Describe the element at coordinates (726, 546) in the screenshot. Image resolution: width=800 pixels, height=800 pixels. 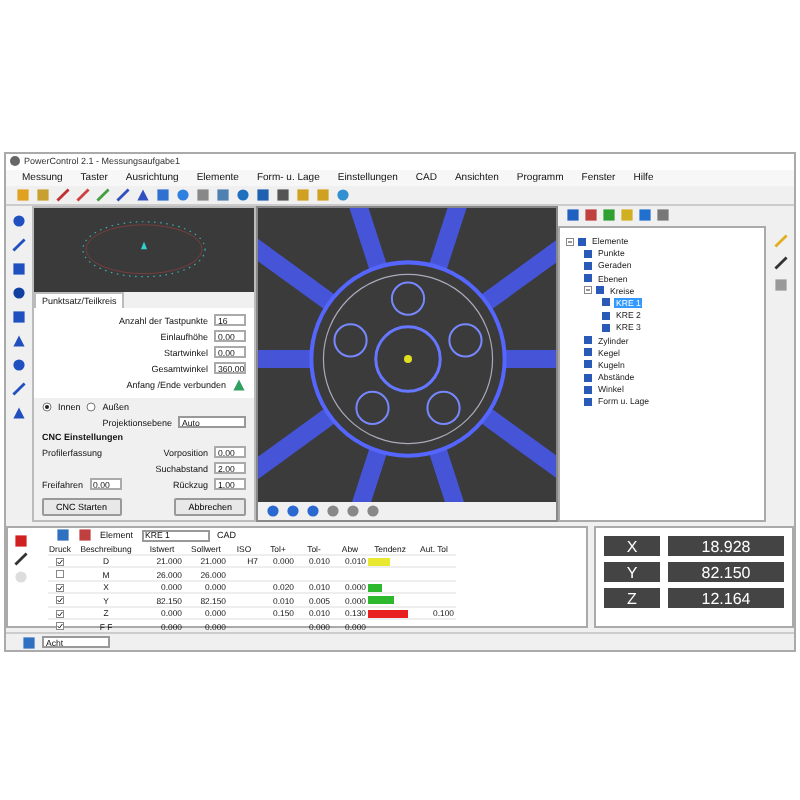
I see `axis-value: 18.928` at that location.